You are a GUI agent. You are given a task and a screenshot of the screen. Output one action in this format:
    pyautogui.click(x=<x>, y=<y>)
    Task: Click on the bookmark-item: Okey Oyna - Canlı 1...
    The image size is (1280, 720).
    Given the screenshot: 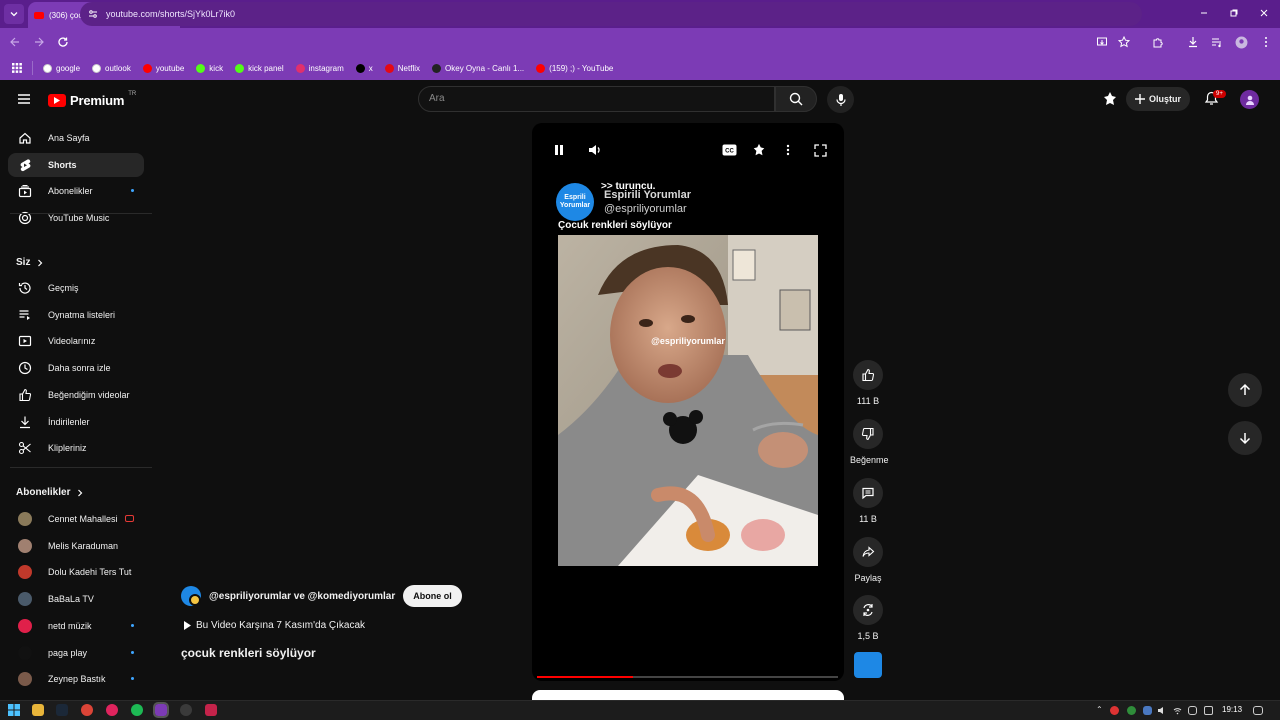 What is the action you would take?
    pyautogui.click(x=478, y=68)
    